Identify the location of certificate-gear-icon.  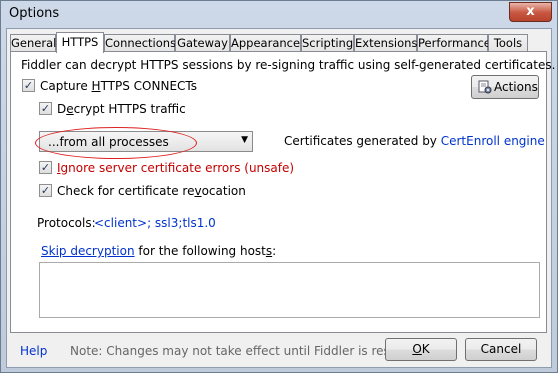
(485, 87).